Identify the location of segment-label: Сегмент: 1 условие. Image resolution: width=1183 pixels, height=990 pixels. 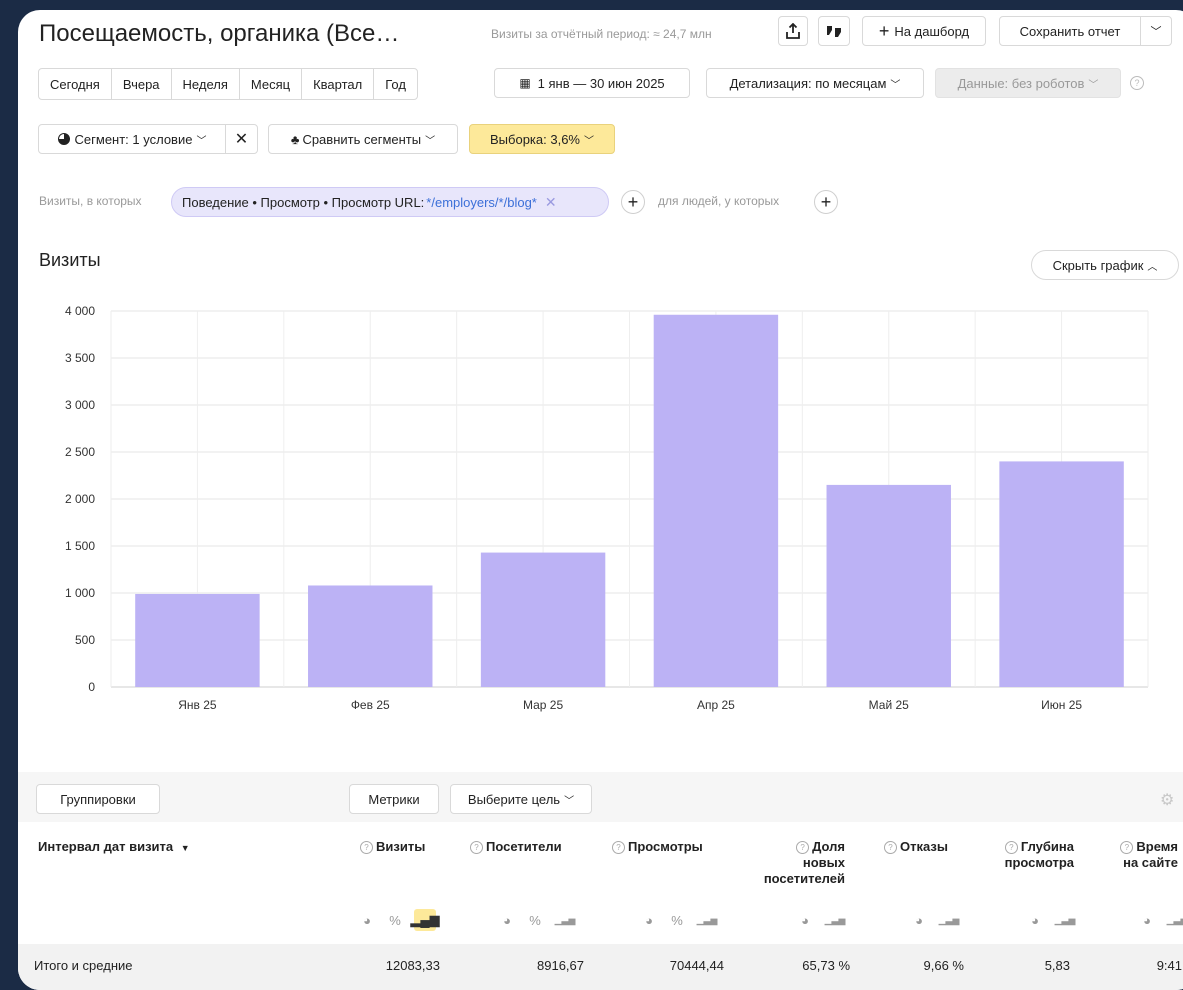
(133, 139).